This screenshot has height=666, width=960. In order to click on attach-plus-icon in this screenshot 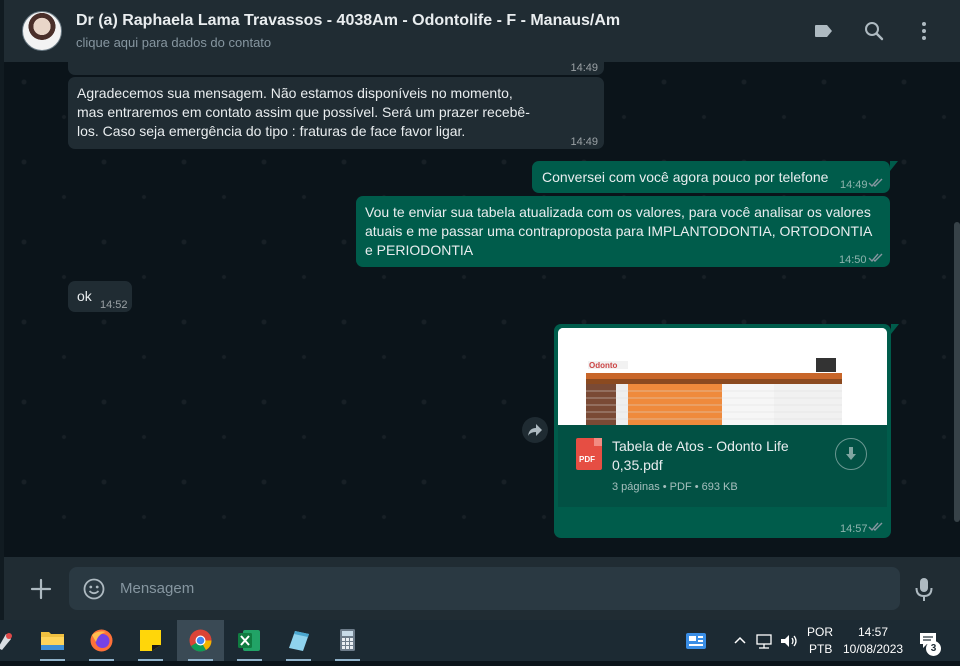, I will do `click(41, 589)`.